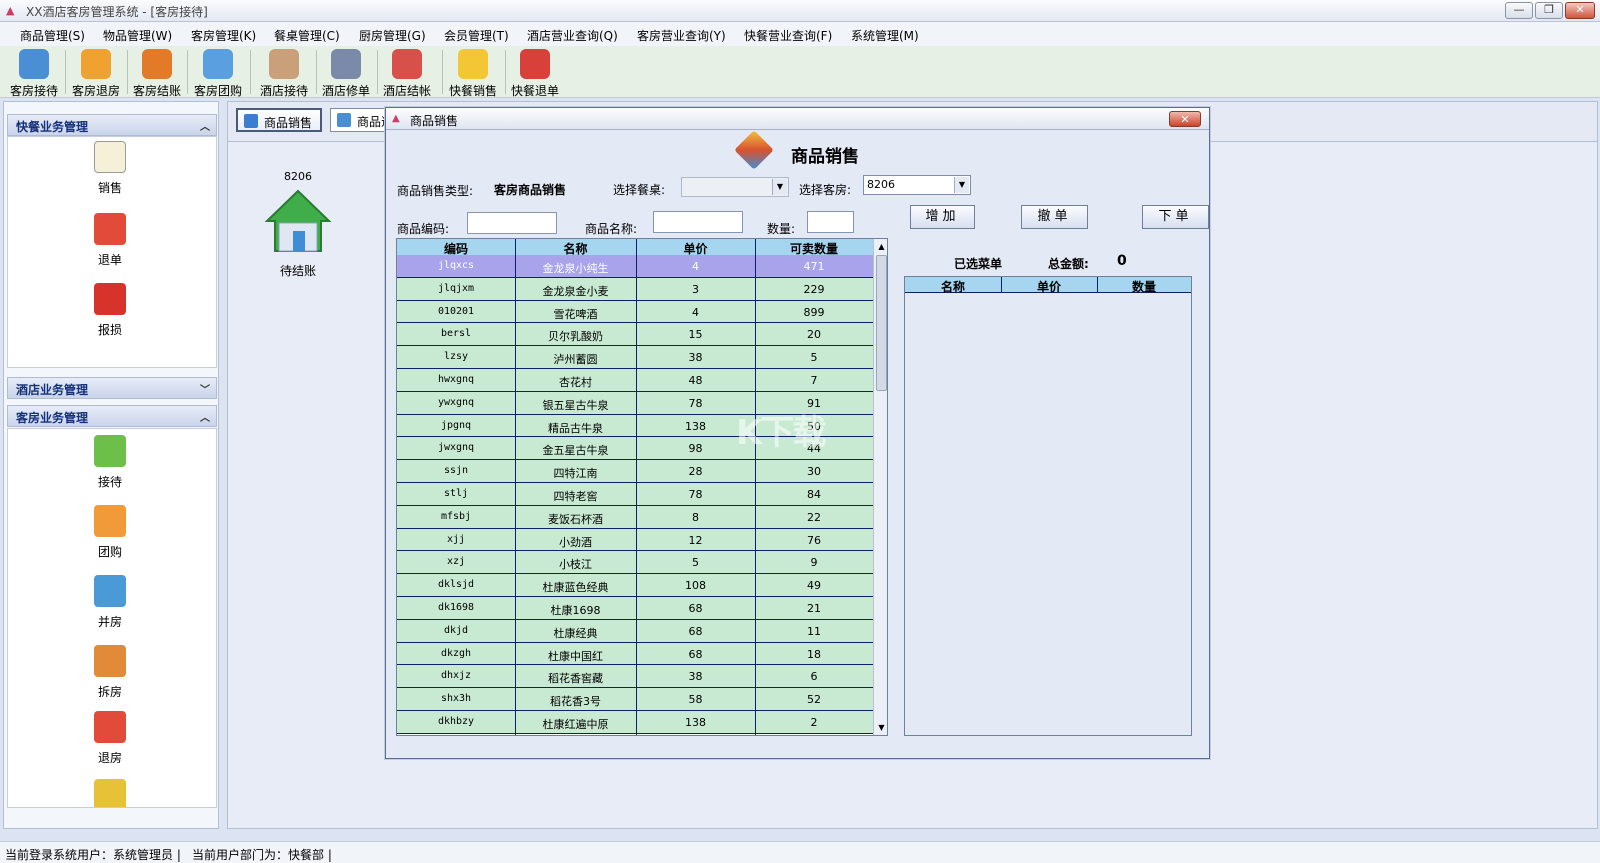 This screenshot has height=863, width=1600. Describe the element at coordinates (346, 64) in the screenshot. I see `tools-icon` at that location.